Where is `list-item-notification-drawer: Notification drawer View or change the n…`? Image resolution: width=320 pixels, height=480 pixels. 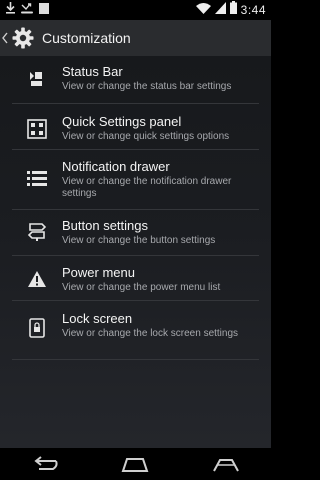
list-item-notification-drawer: Notification drawer View or change the n… is located at coordinates (135, 179).